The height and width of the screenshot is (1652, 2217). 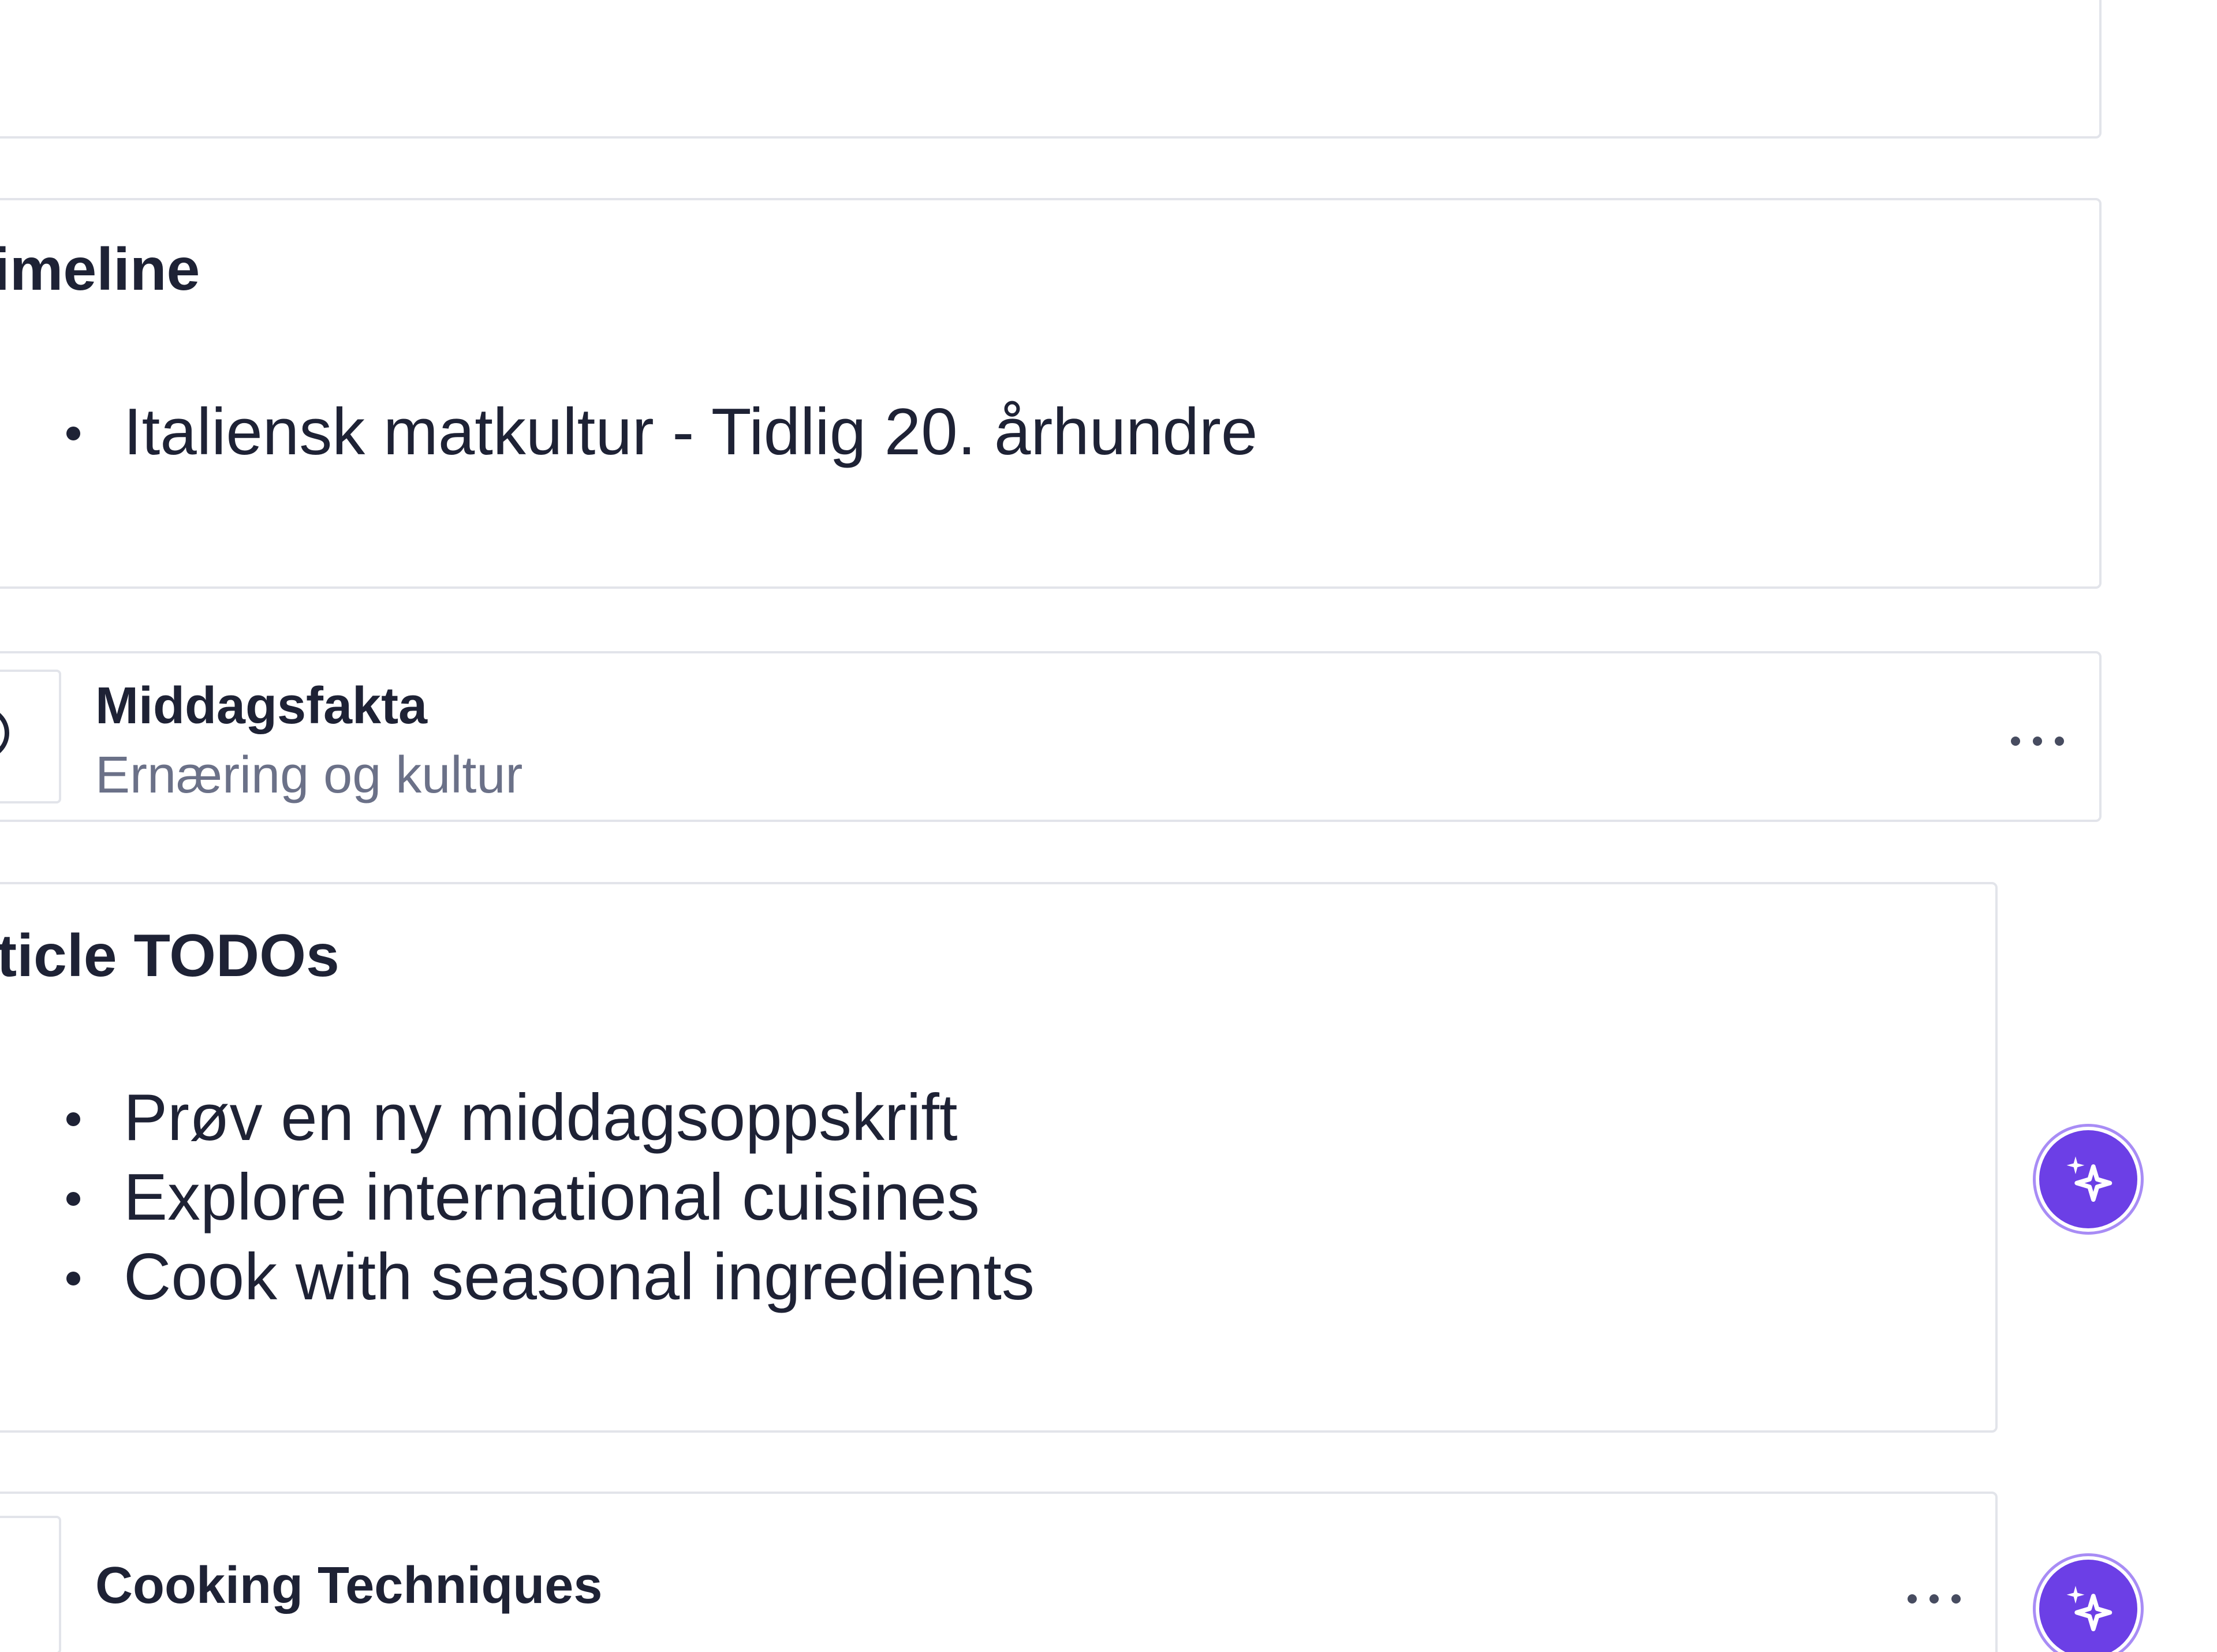 I want to click on item-subtitle: Ernæring og kultur, so click(x=309, y=775).